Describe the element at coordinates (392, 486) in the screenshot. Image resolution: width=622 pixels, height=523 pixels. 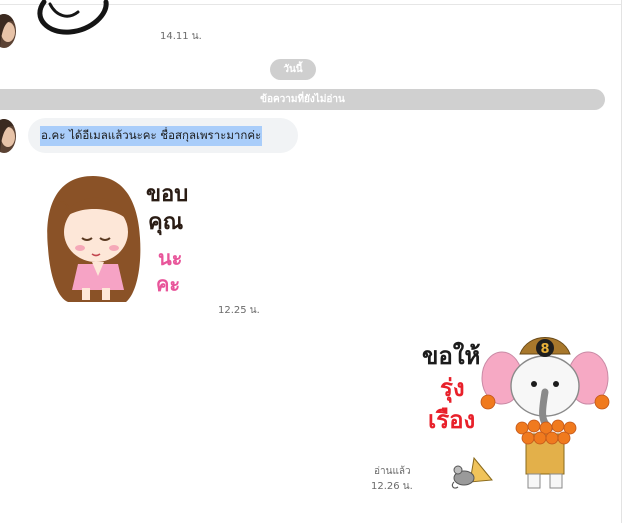
I see `sticker2-time: 12.26 น.` at that location.